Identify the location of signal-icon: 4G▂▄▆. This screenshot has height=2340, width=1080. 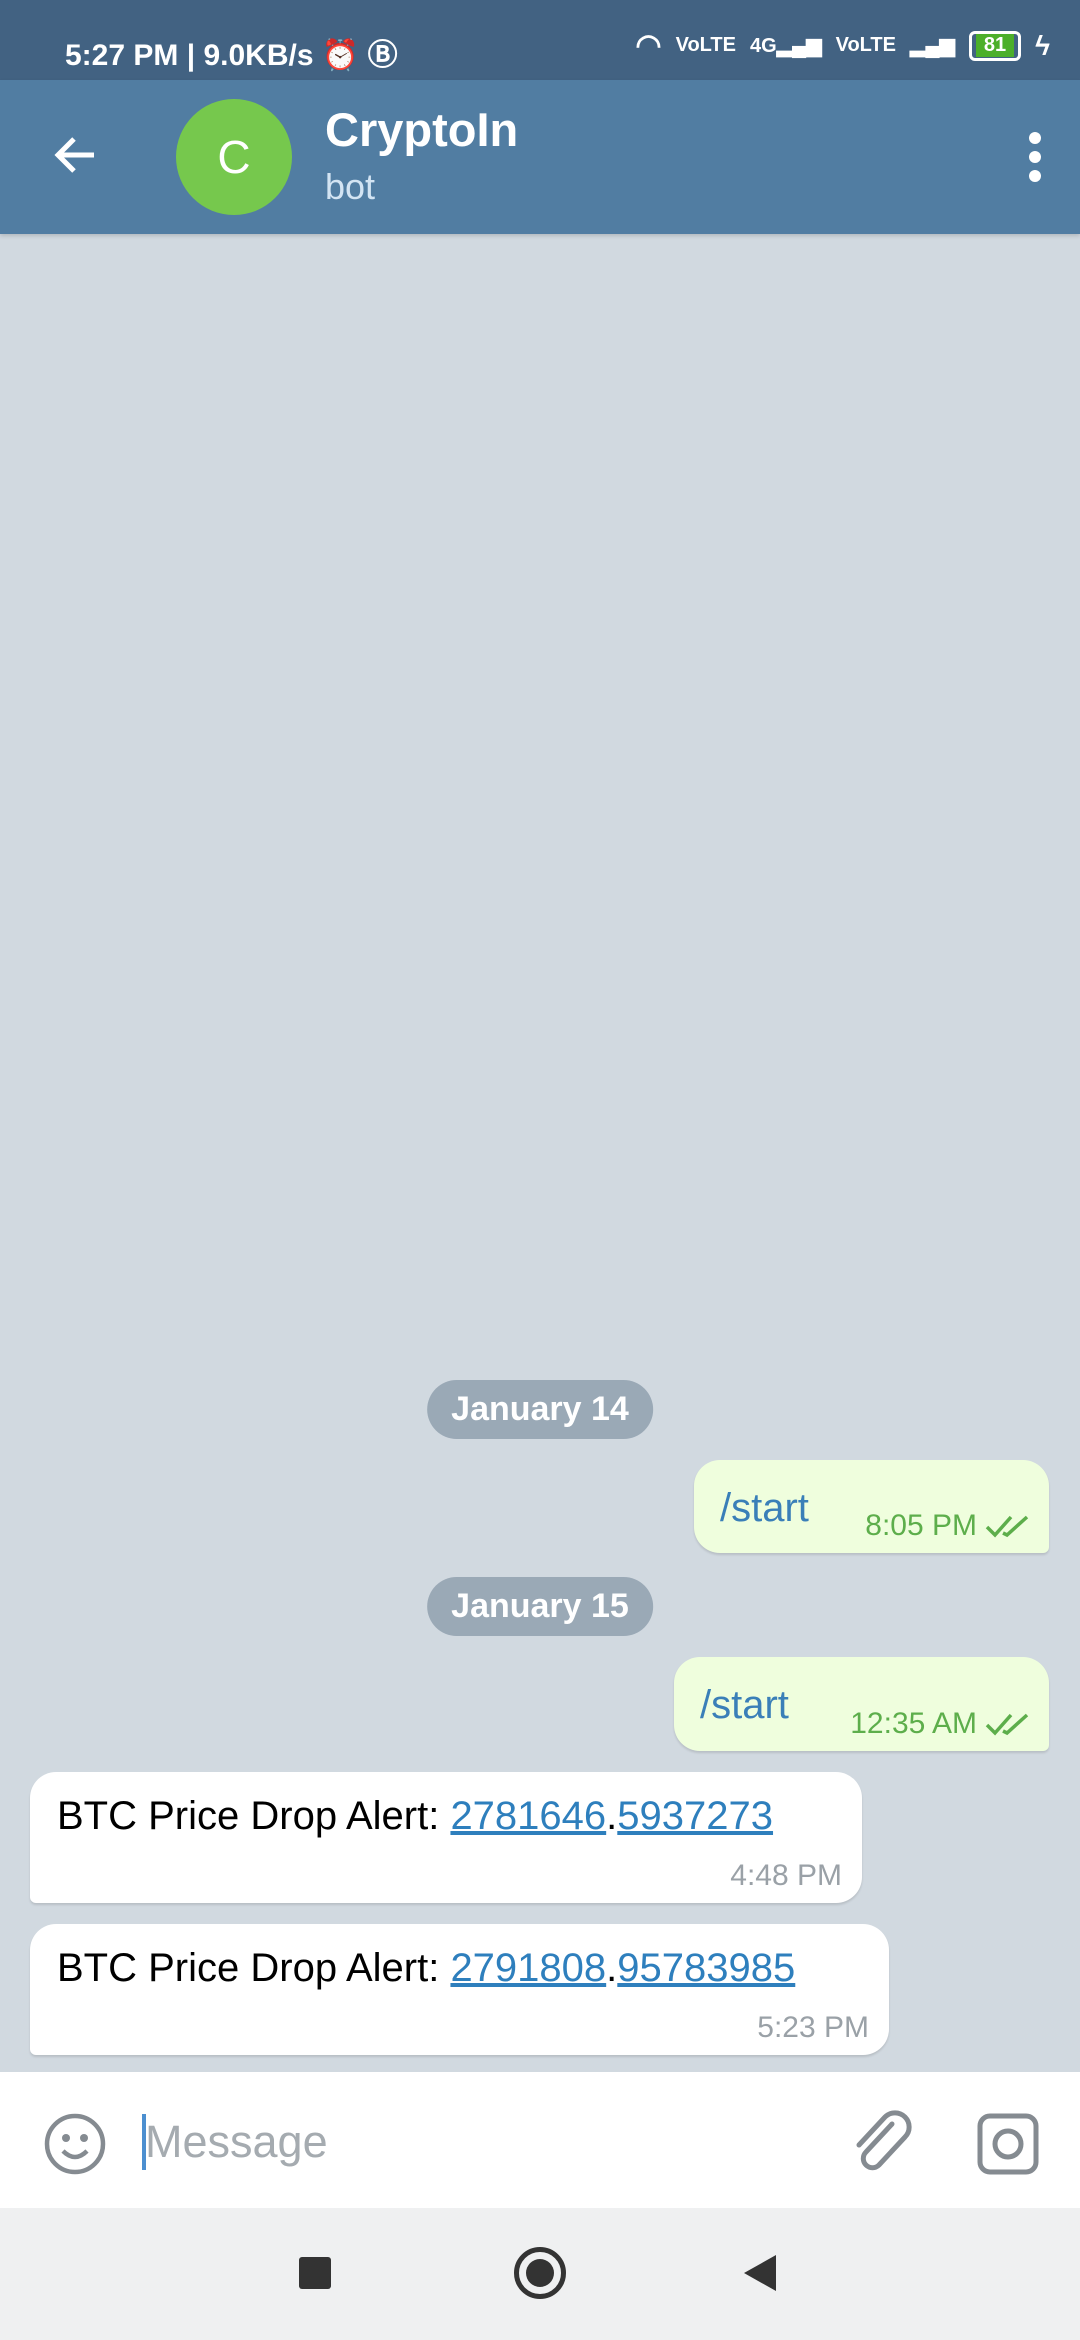
(785, 46).